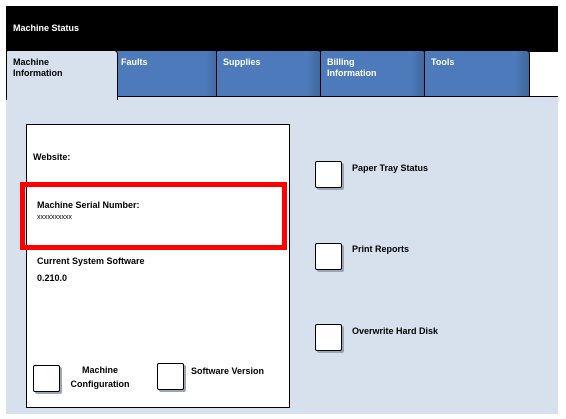 The height and width of the screenshot is (419, 566). What do you see at coordinates (31, 62) in the screenshot?
I see `tab-machine-information-line1: Machine` at bounding box center [31, 62].